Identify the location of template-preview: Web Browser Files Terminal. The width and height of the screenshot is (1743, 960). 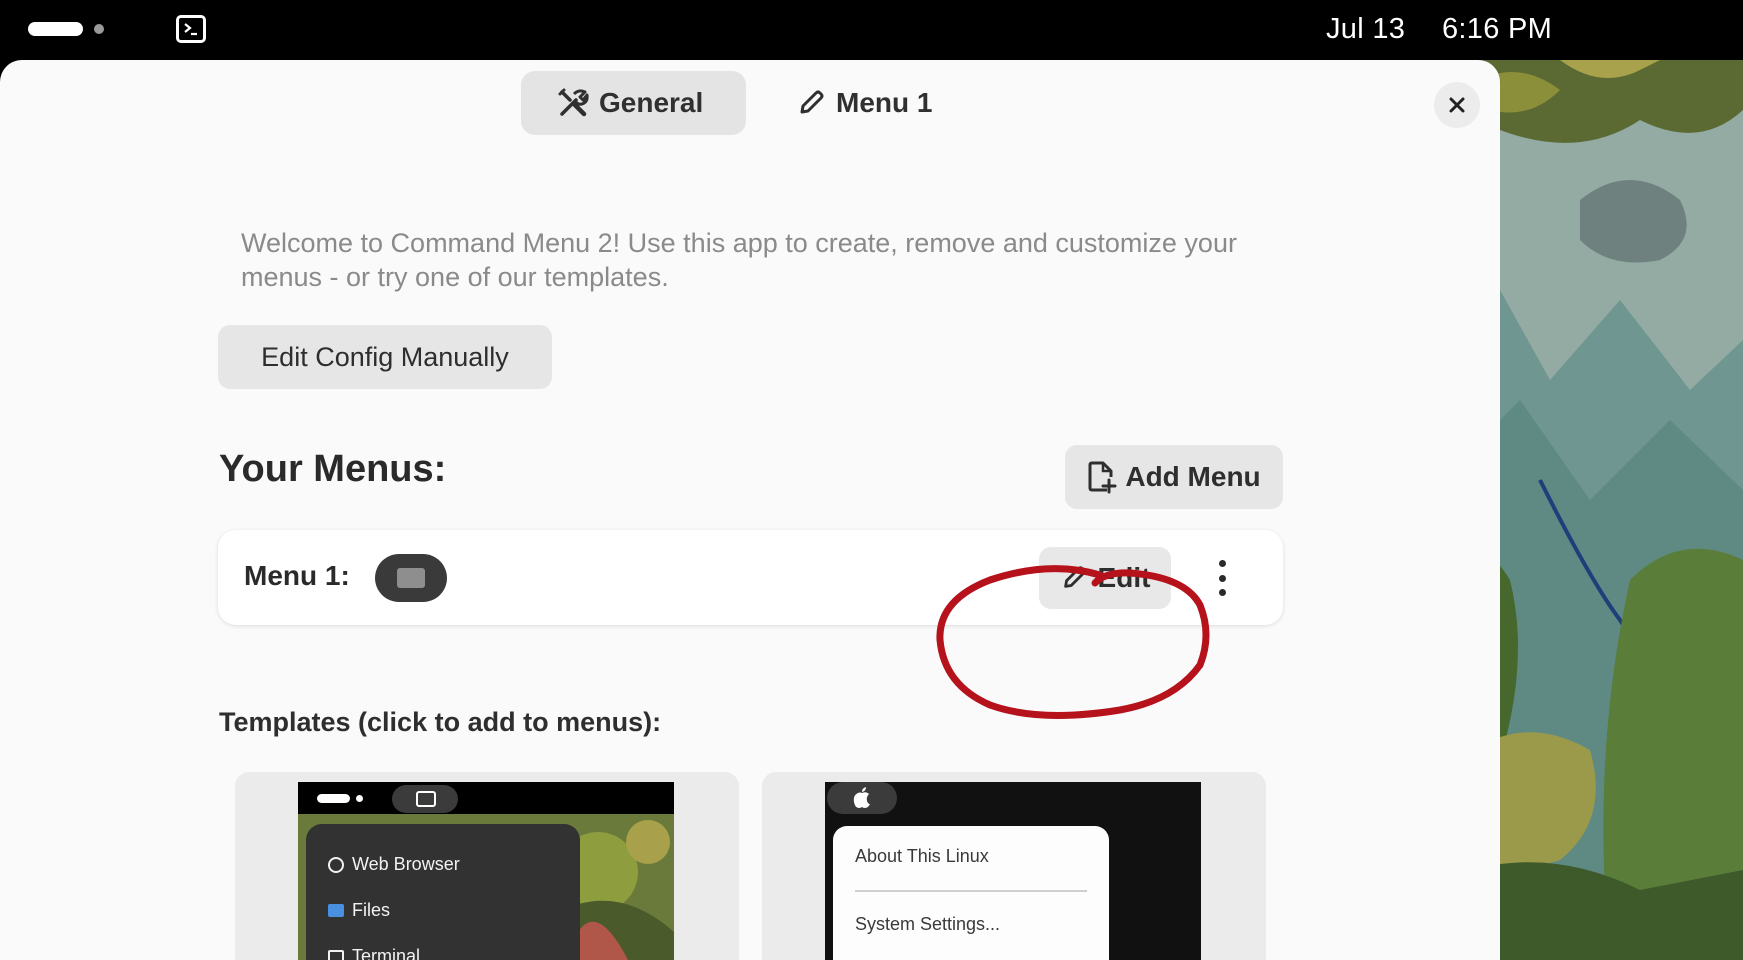
(486, 871).